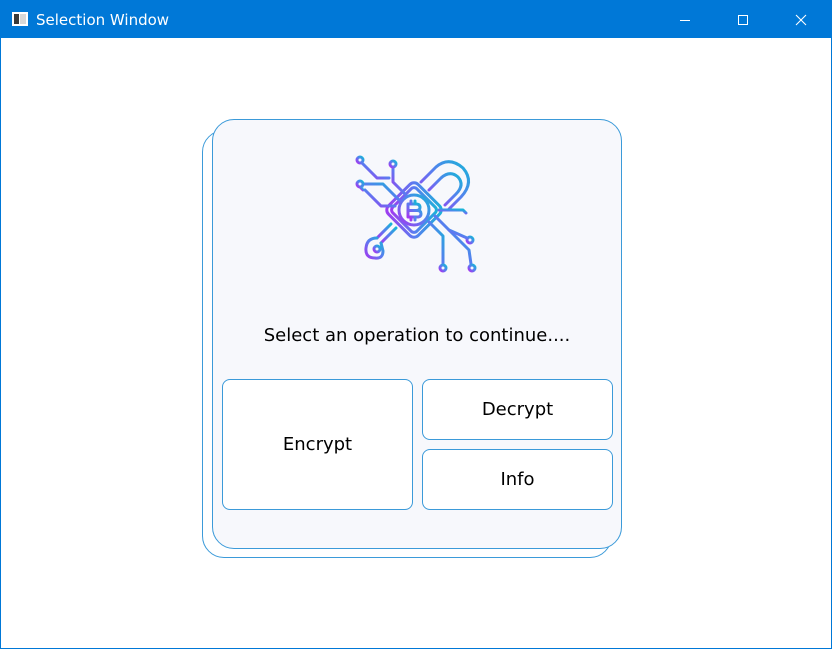 The image size is (832, 649). Describe the element at coordinates (517, 479) in the screenshot. I see `info-button: Info` at that location.